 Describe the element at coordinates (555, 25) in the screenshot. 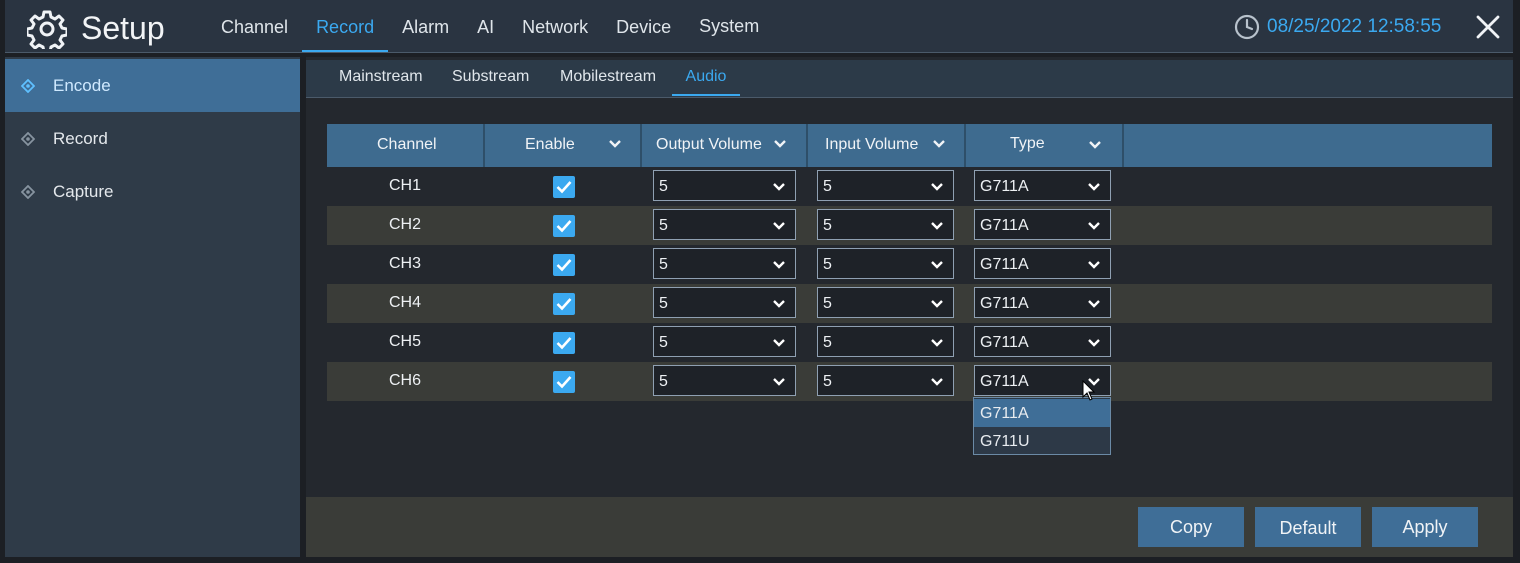

I see `nav-network: Network` at that location.